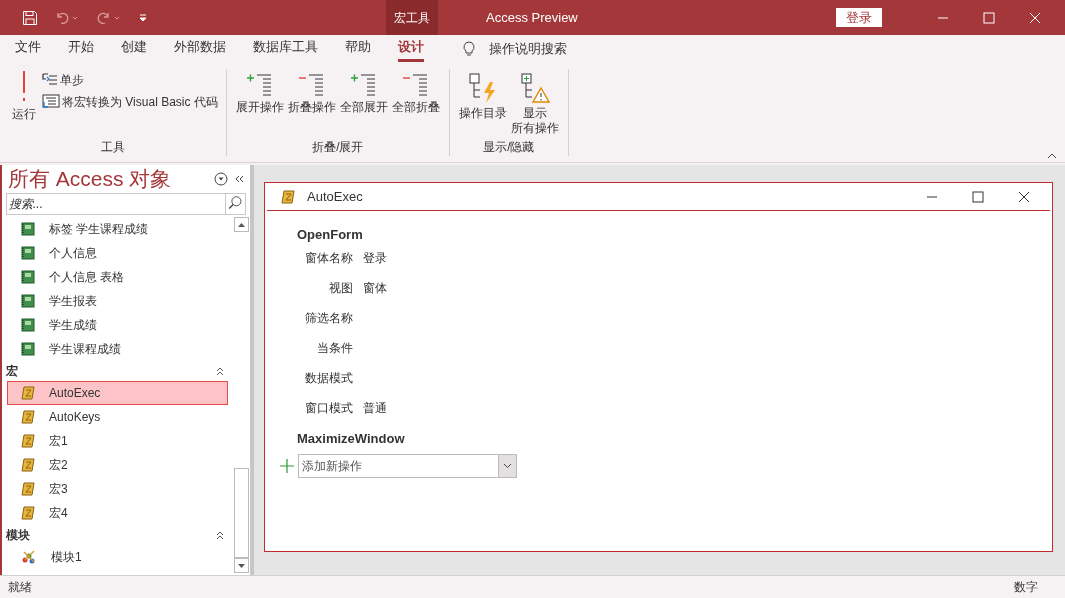 The height and width of the screenshot is (598, 1065). Describe the element at coordinates (117, 325) in the screenshot. I see `nav-item: 学生成绩` at that location.